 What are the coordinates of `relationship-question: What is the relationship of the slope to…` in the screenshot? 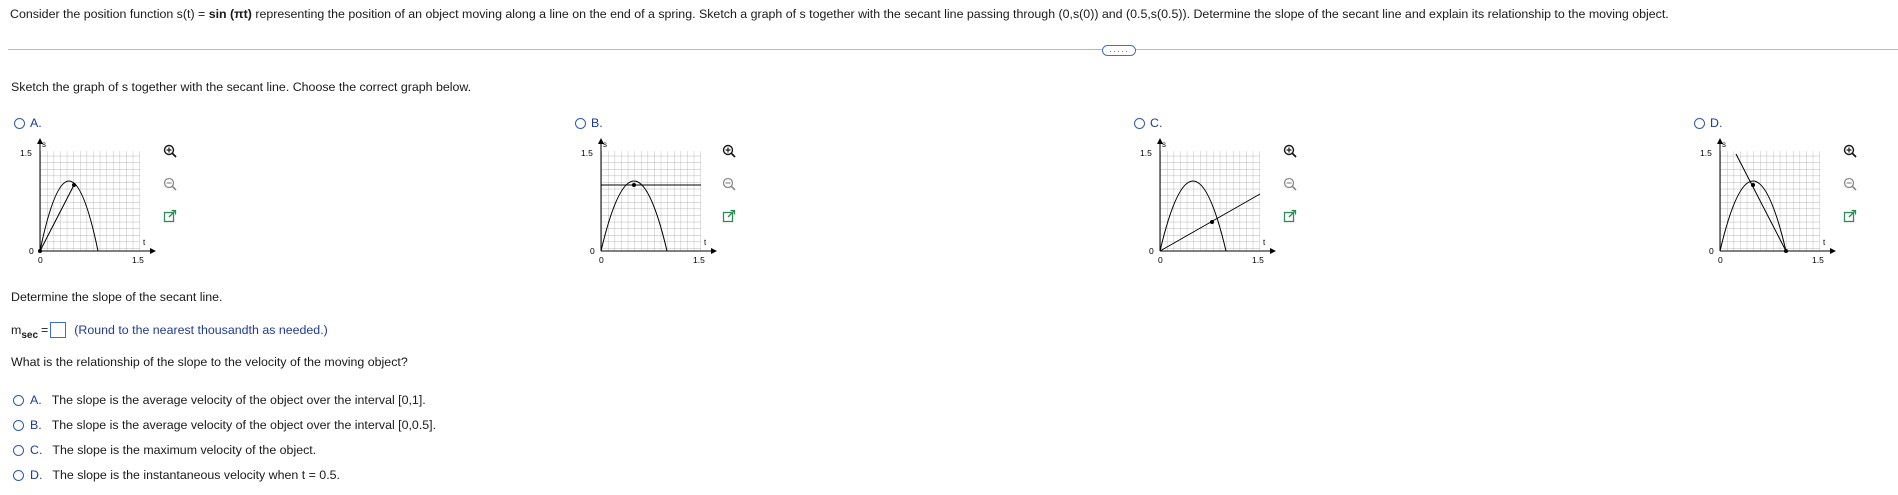 It's located at (209, 362).